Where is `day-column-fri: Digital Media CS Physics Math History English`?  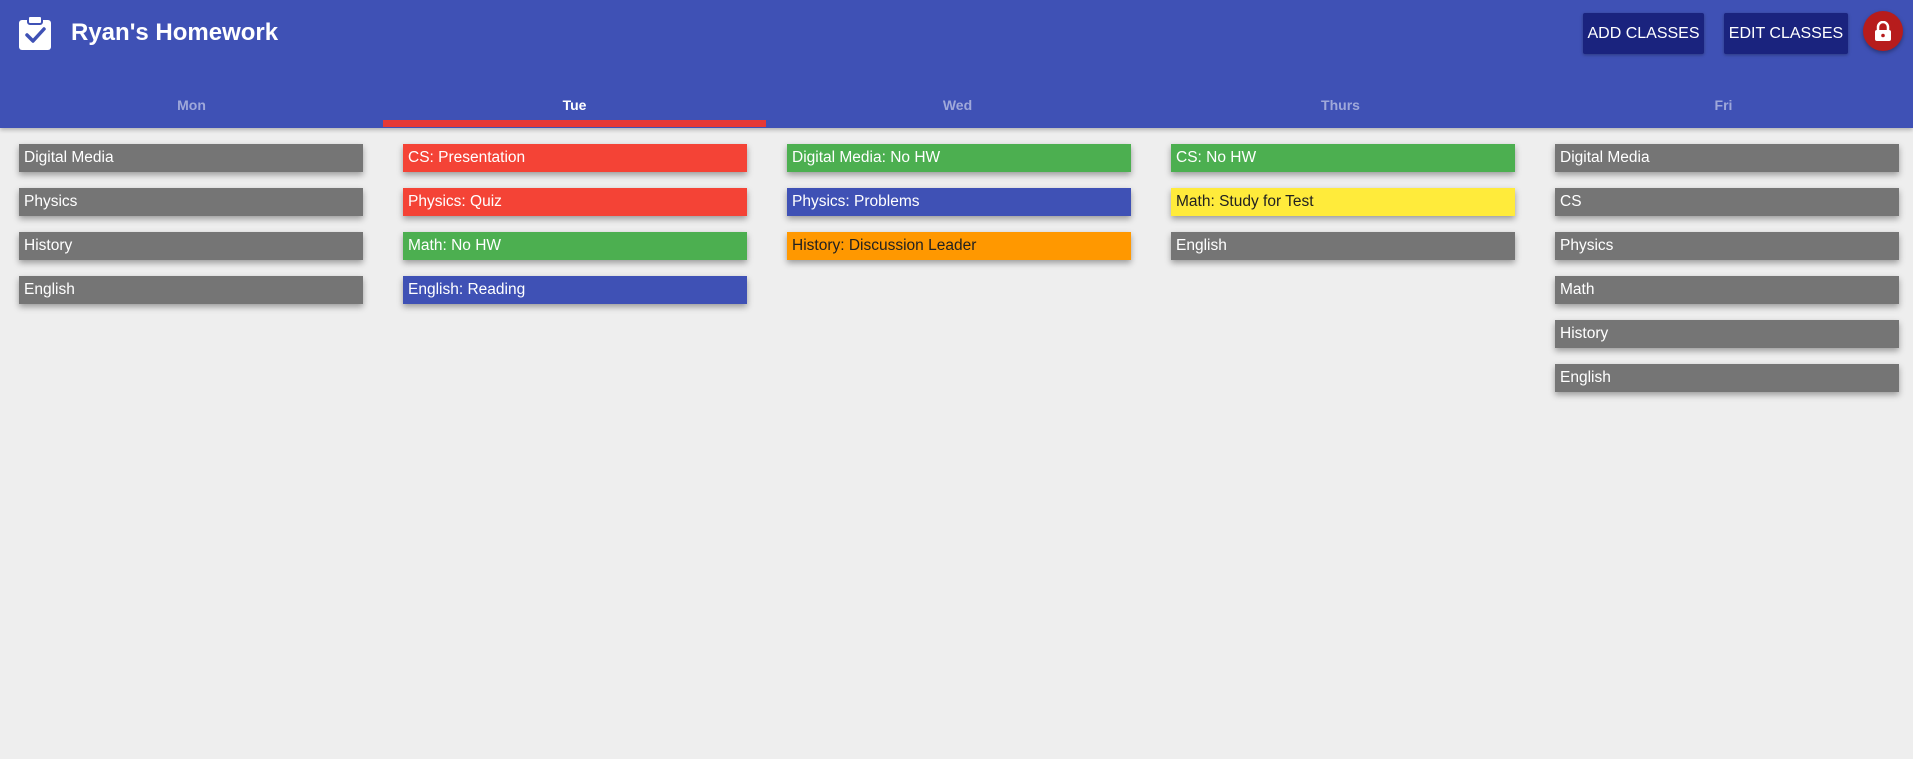
day-column-fri: Digital Media CS Physics Math History English is located at coordinates (1727, 276).